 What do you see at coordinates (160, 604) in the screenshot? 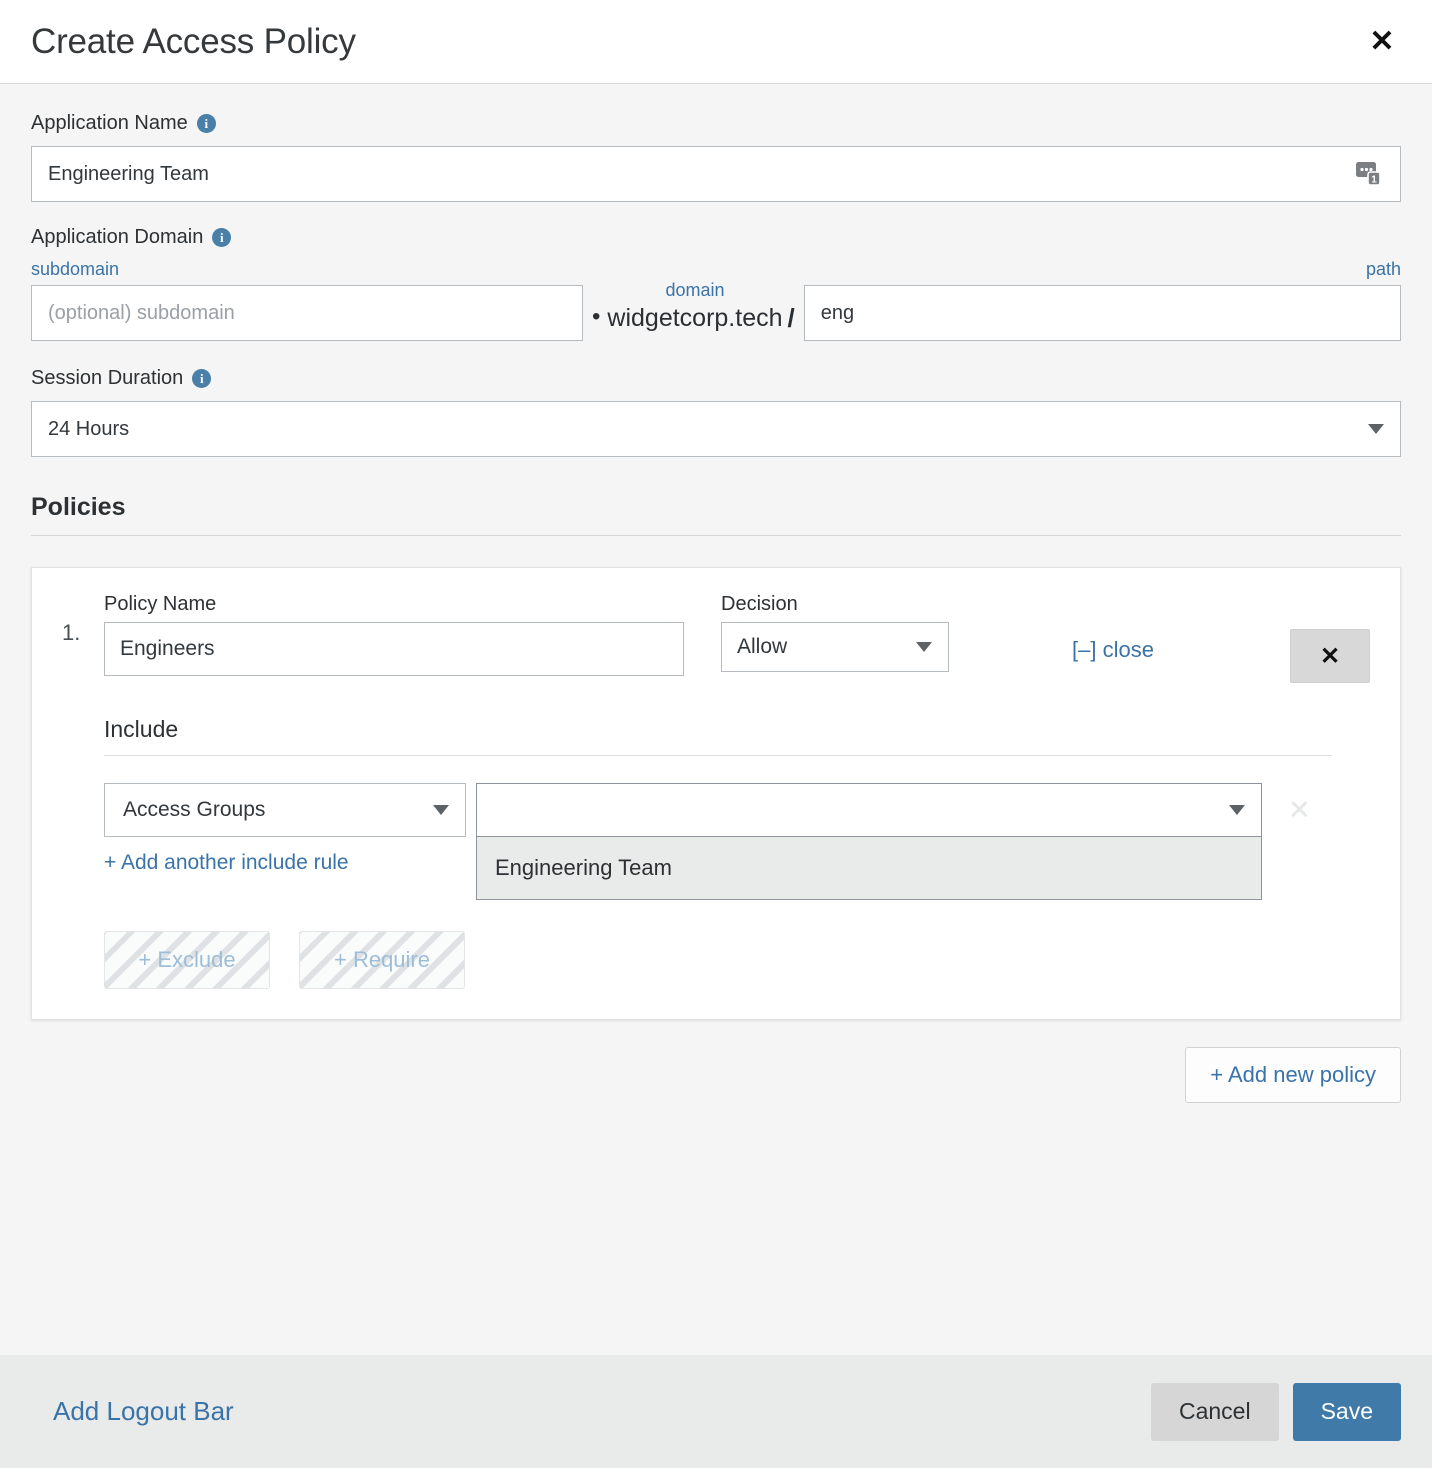
I see `policy-name-label: Policy Name` at bounding box center [160, 604].